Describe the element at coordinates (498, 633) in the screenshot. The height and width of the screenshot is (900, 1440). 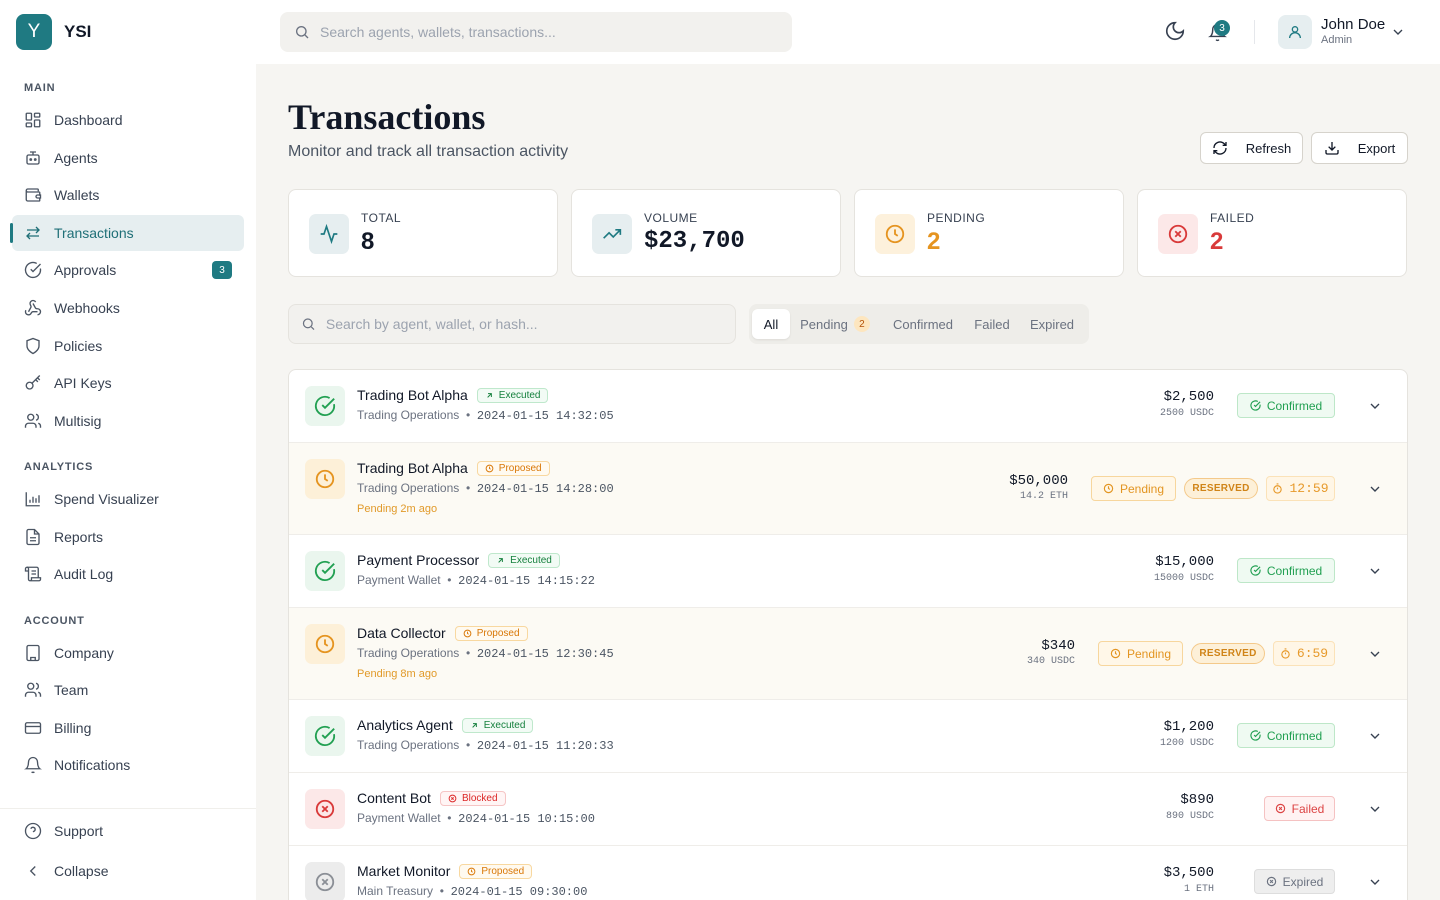
I see `tag-label: Proposed` at that location.